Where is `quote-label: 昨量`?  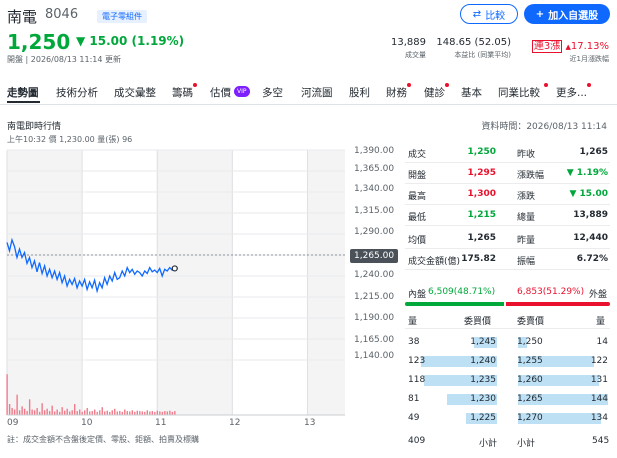
quote-label: 昨量 is located at coordinates (526, 241).